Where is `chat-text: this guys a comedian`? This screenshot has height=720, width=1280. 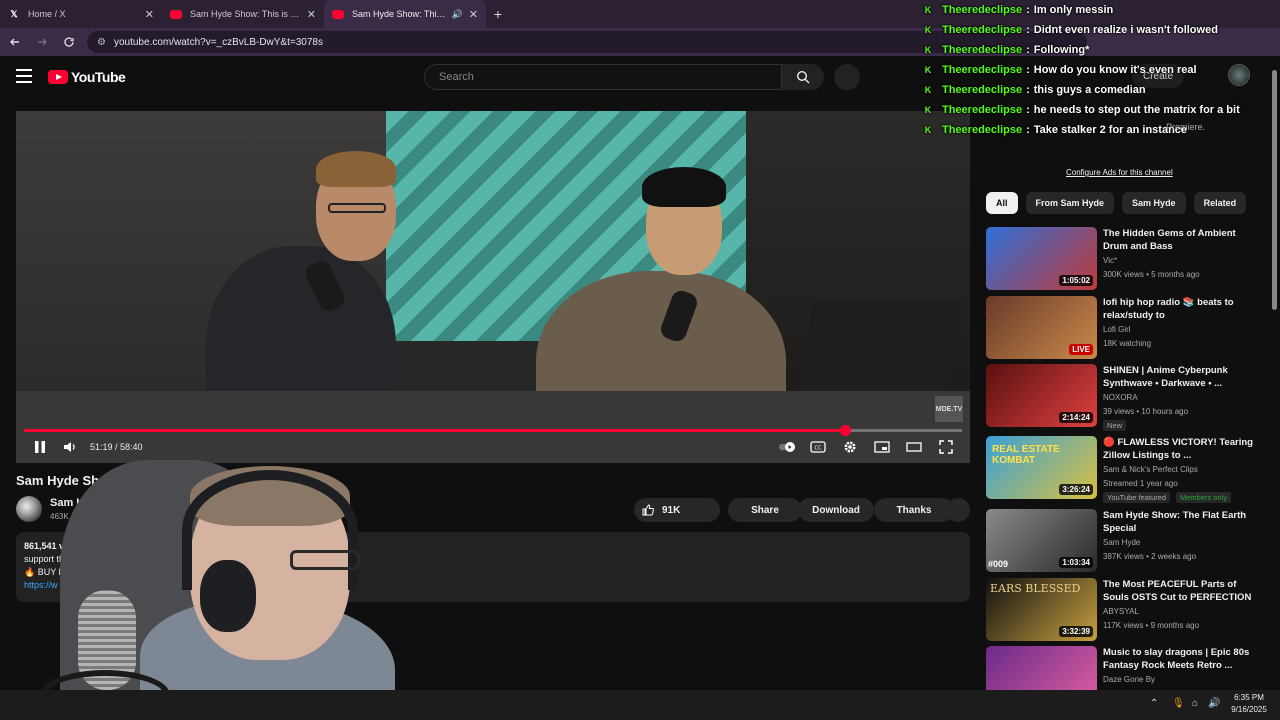 chat-text: this guys a comedian is located at coordinates (1089, 90).